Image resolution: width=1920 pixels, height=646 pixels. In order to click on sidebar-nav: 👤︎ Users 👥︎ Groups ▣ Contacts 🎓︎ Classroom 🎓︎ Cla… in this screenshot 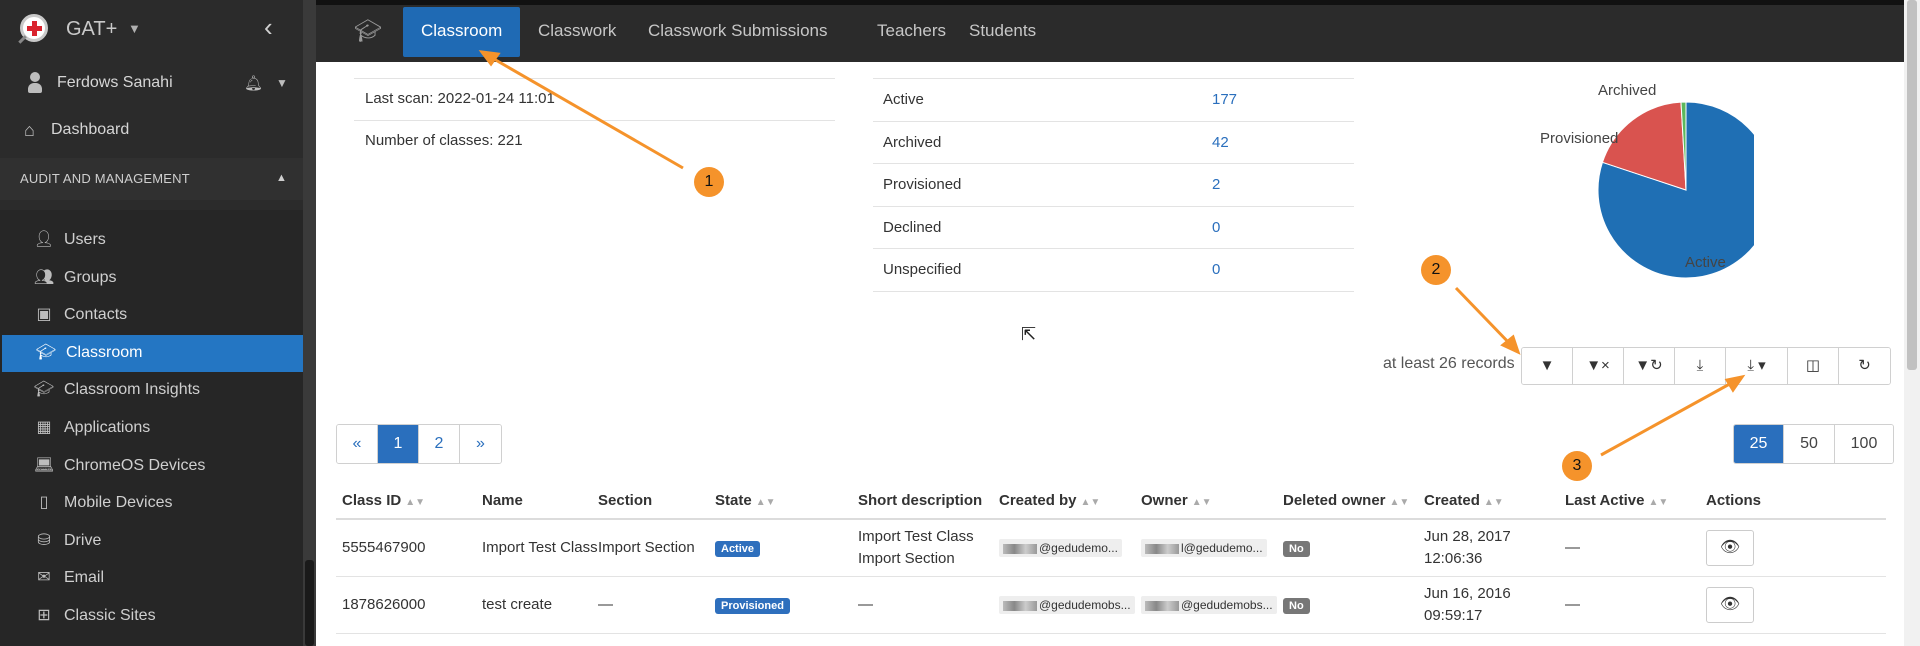, I will do `click(151, 428)`.